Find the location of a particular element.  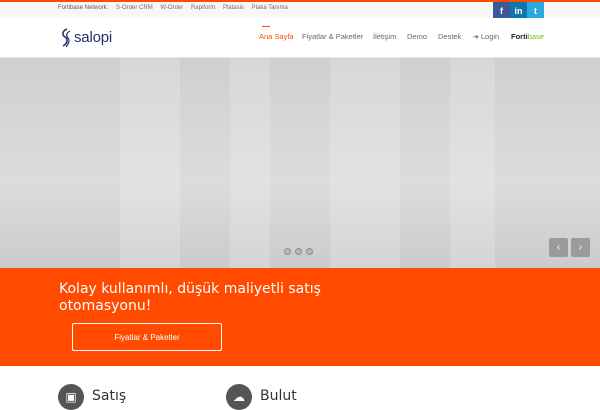

briefcase-icon: ▣ is located at coordinates (71, 397).